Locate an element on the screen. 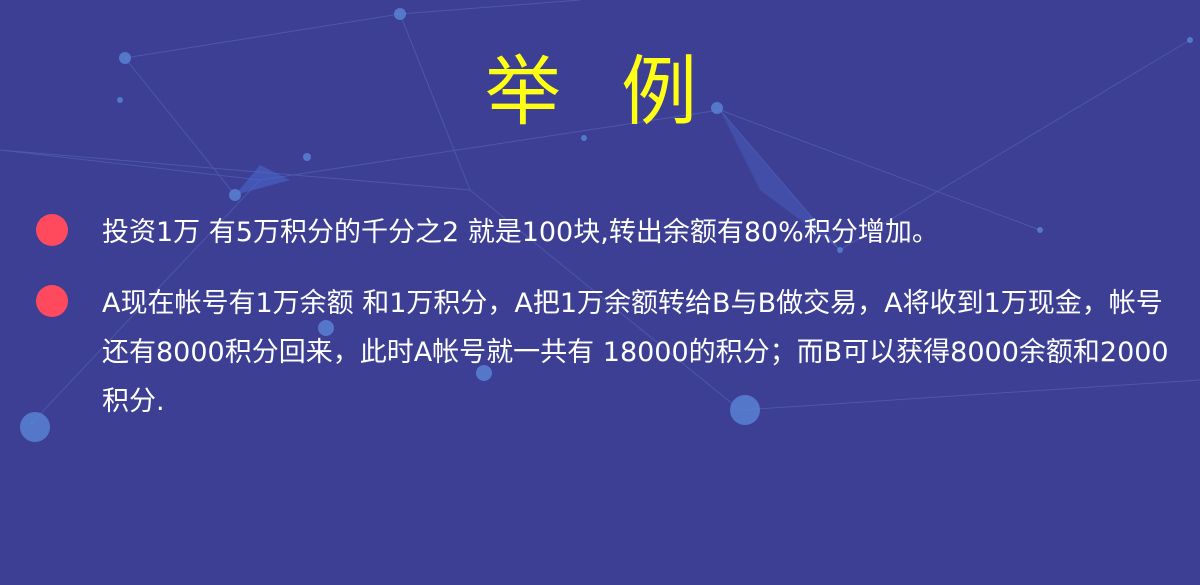 The width and height of the screenshot is (1200, 585). slide-title: 举 例 is located at coordinates (600, 91).